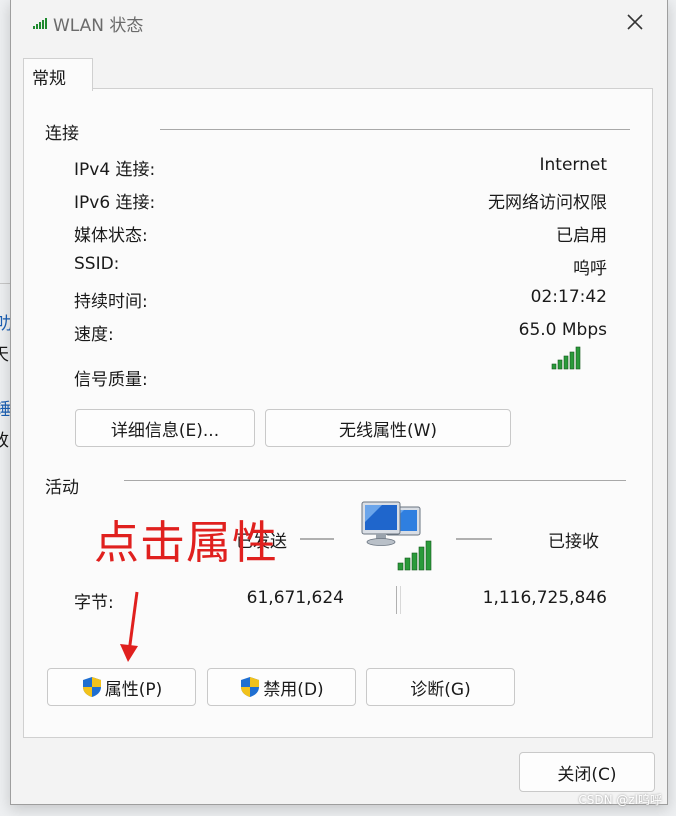 This screenshot has width=676, height=816. What do you see at coordinates (590, 269) in the screenshot?
I see `row-value-ssid: 呜呼` at bounding box center [590, 269].